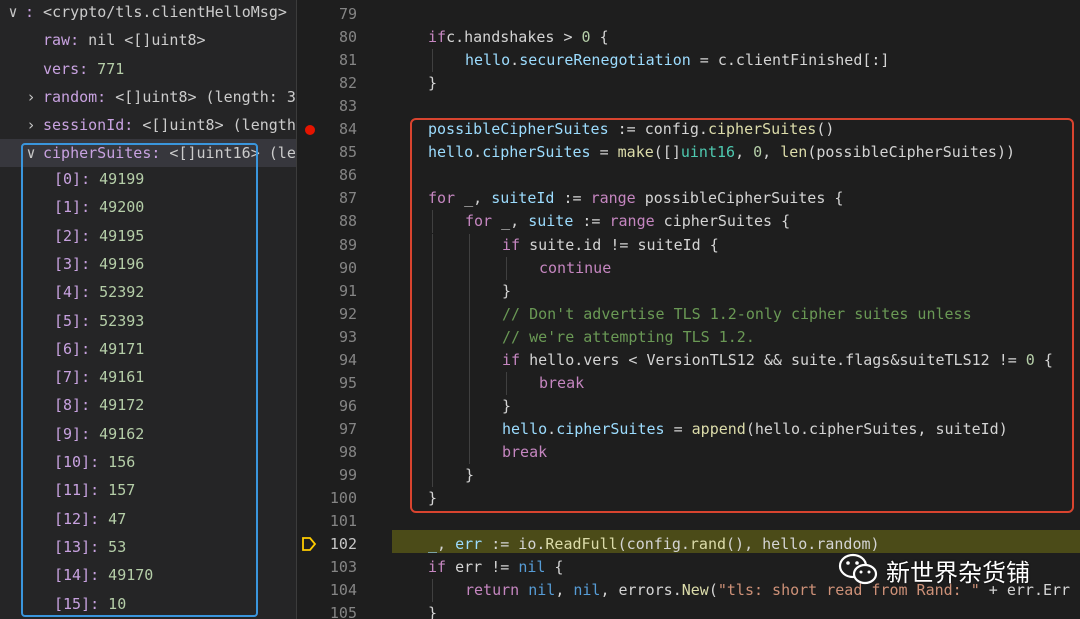 This screenshot has width=1080, height=619. I want to click on variable-row: vers: 771, so click(148, 69).